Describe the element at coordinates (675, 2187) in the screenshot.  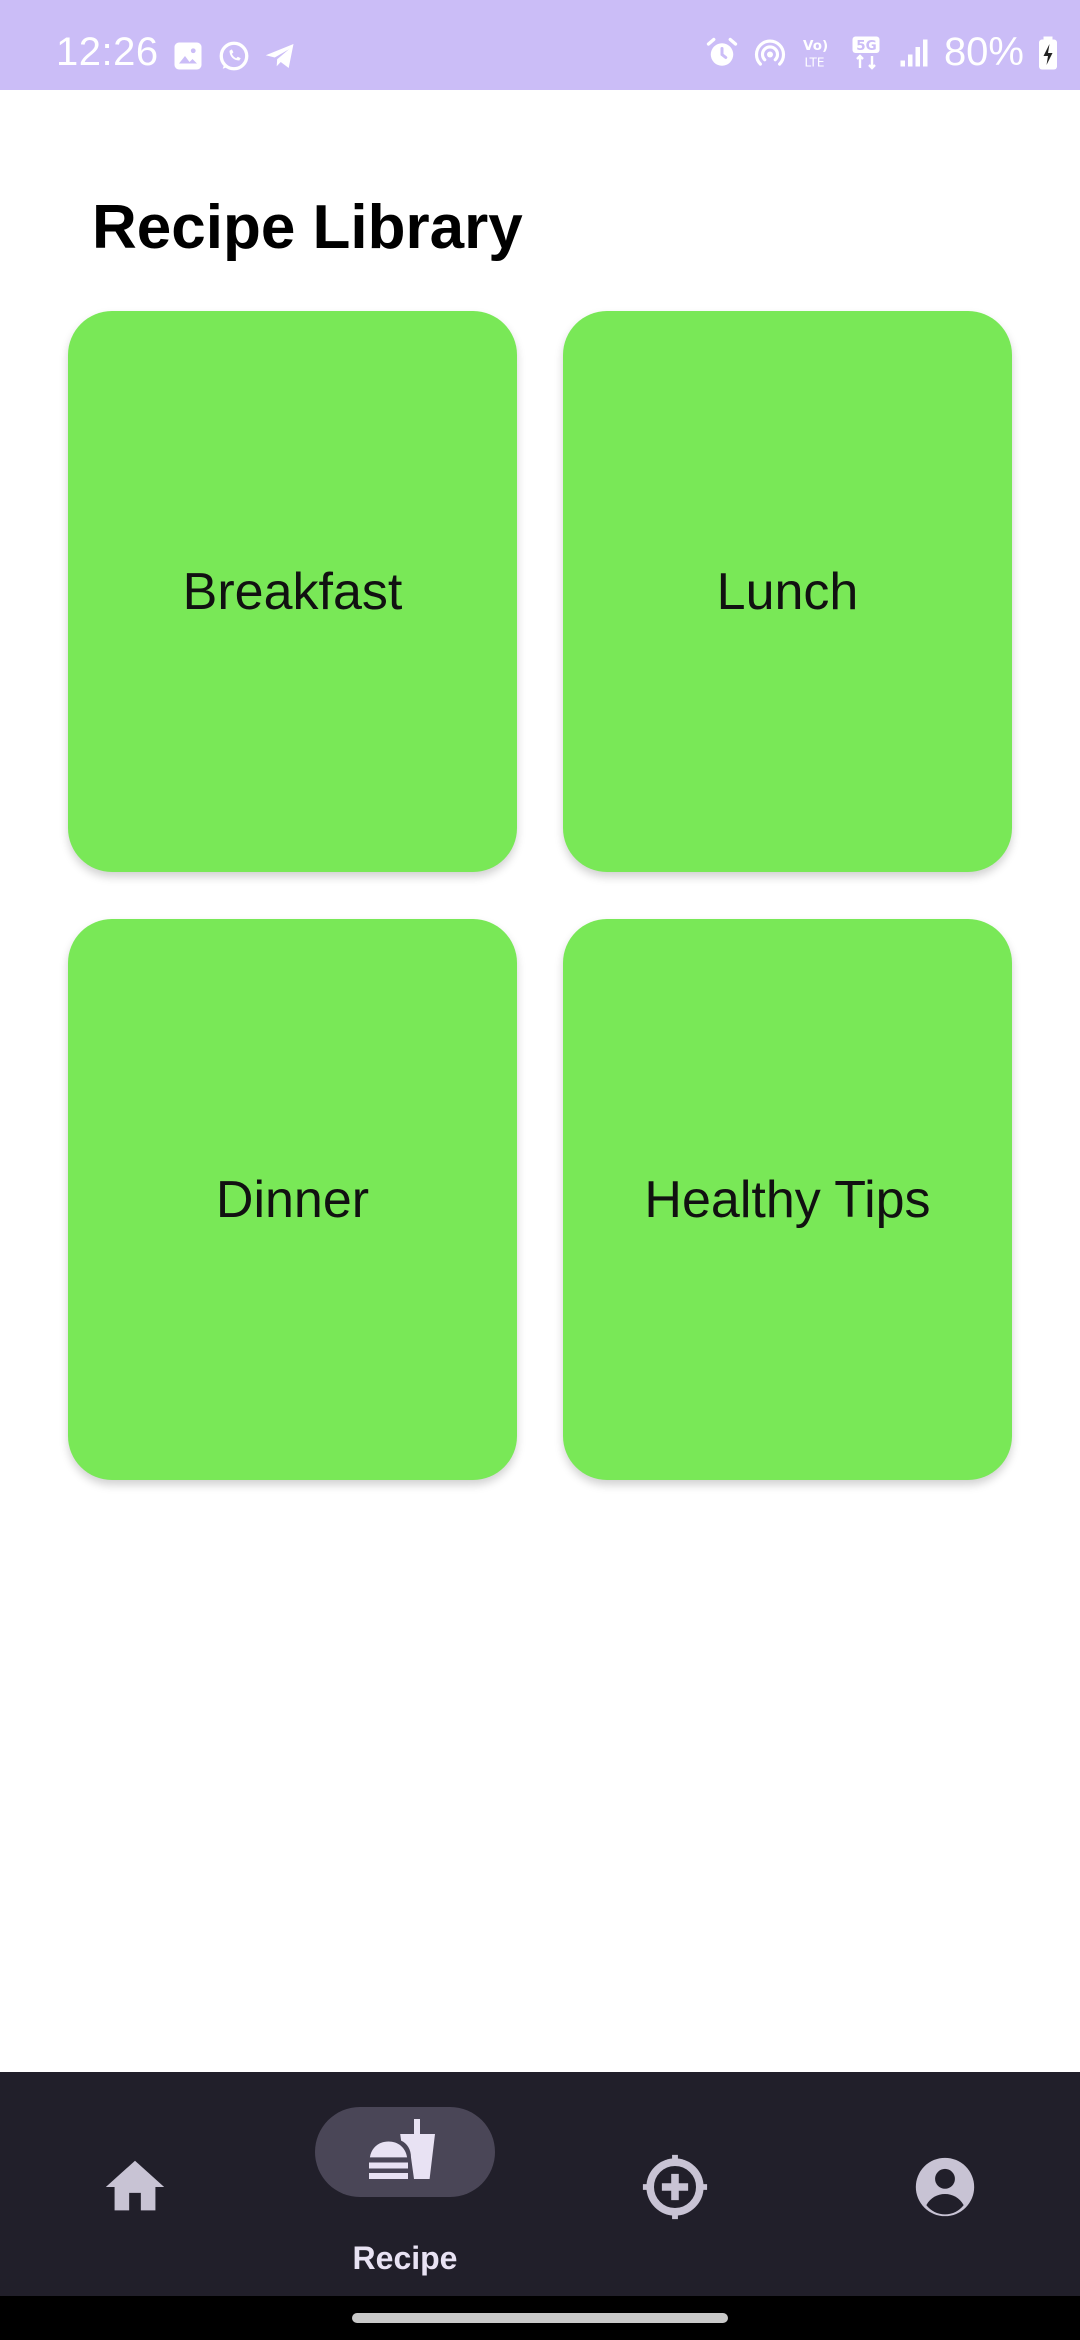
I see `add-circle-icon` at that location.